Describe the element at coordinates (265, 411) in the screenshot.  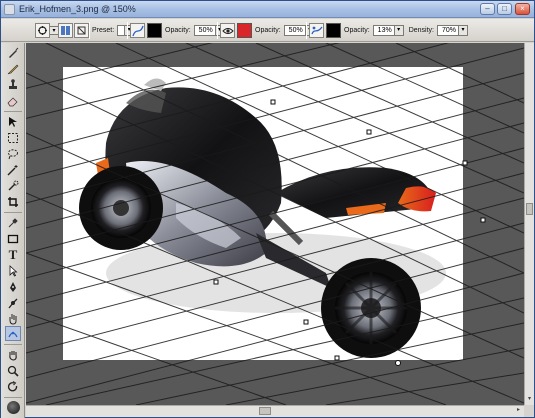
I see `horizontal-scroll-thumb` at that location.